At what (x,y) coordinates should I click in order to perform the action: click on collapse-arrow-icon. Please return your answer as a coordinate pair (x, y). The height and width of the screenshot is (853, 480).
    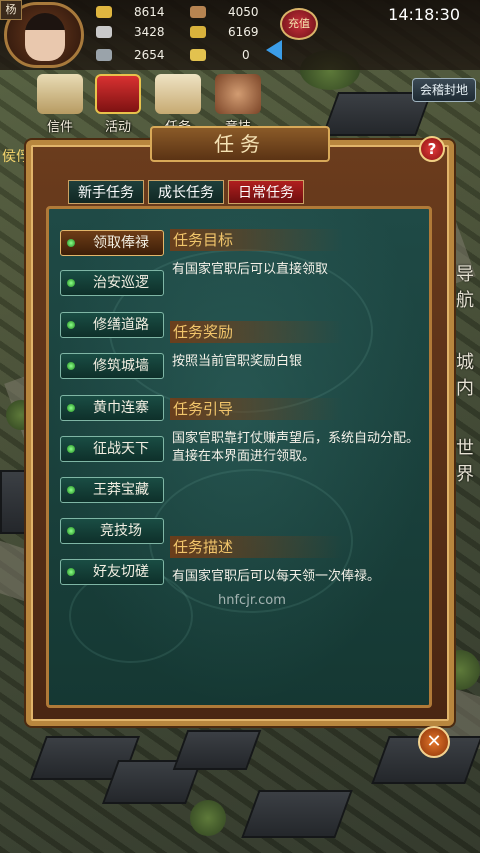
    Looking at the image, I should click on (274, 50).